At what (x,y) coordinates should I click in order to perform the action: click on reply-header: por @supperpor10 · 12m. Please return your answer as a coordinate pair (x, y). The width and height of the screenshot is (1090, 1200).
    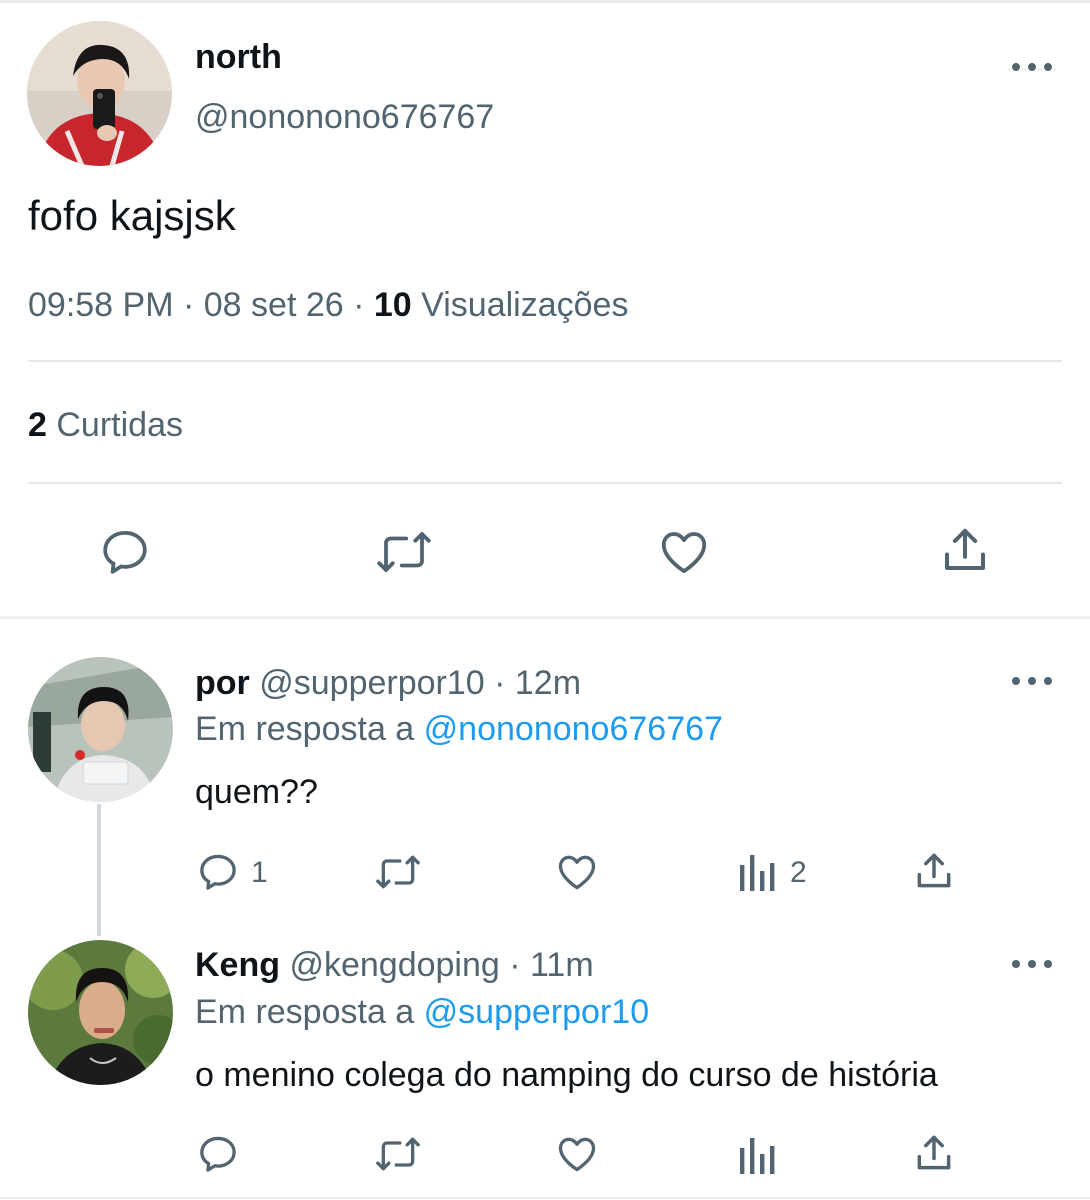
    Looking at the image, I should click on (388, 683).